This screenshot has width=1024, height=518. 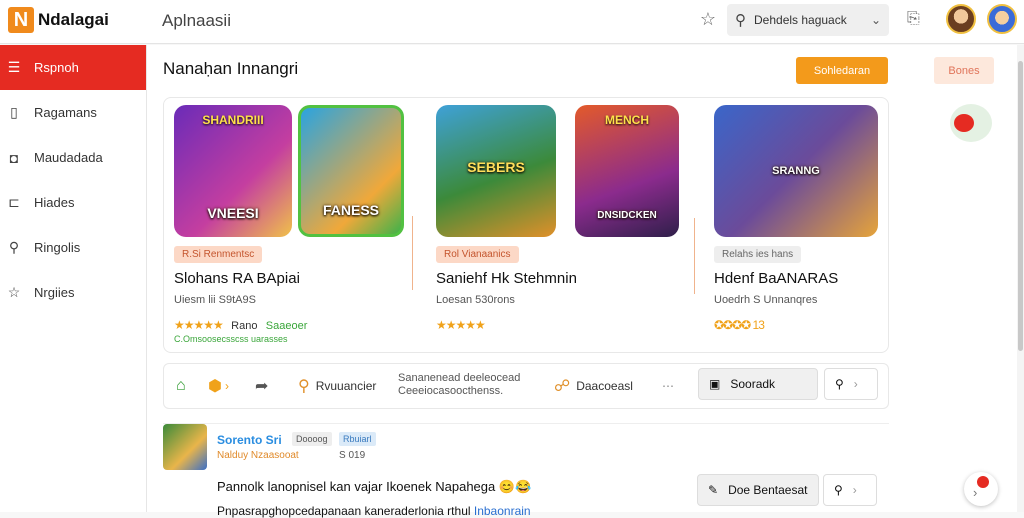 I want to click on sidebar-item-rspnoh: ☰ Rspnoh, so click(x=73, y=67).